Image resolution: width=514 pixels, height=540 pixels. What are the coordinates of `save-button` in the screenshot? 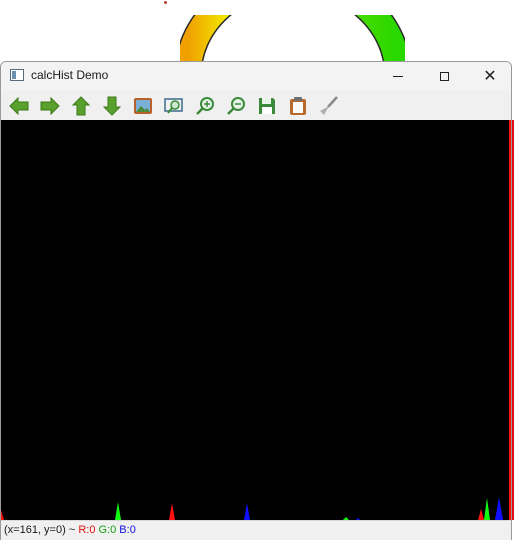 It's located at (267, 106).